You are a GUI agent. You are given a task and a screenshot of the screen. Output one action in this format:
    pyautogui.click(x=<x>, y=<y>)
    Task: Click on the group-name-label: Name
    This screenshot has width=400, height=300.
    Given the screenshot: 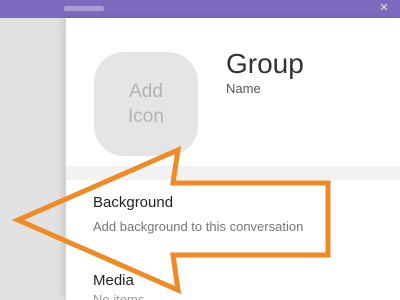 What is the action you would take?
    pyautogui.click(x=243, y=88)
    